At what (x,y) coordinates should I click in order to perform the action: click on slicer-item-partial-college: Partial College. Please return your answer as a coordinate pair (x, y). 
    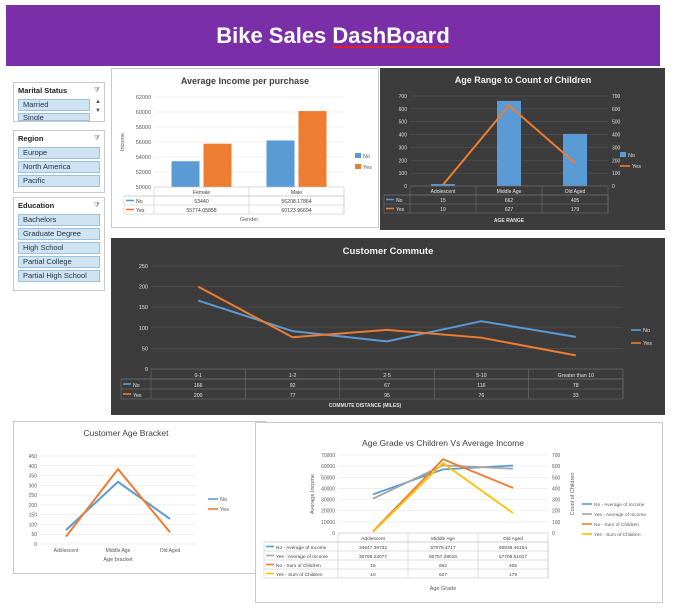
    Looking at the image, I should click on (59, 262).